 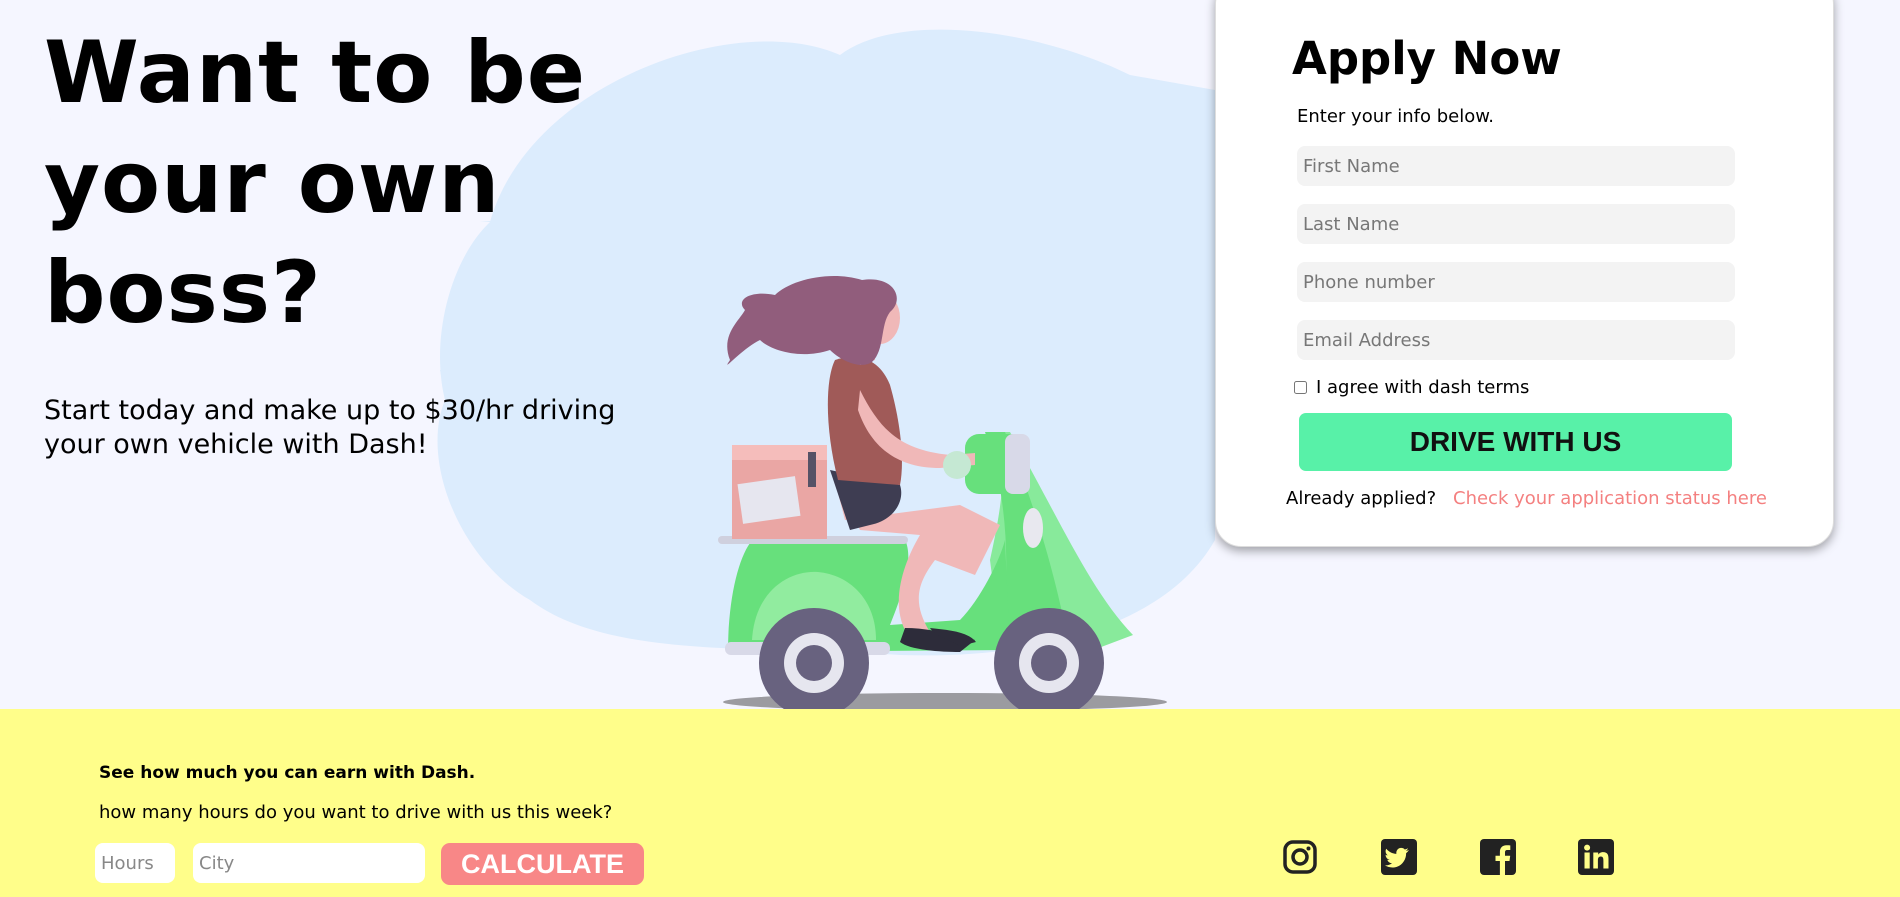 I want to click on hero-headline: Want to be your own boss?, so click(x=315, y=183).